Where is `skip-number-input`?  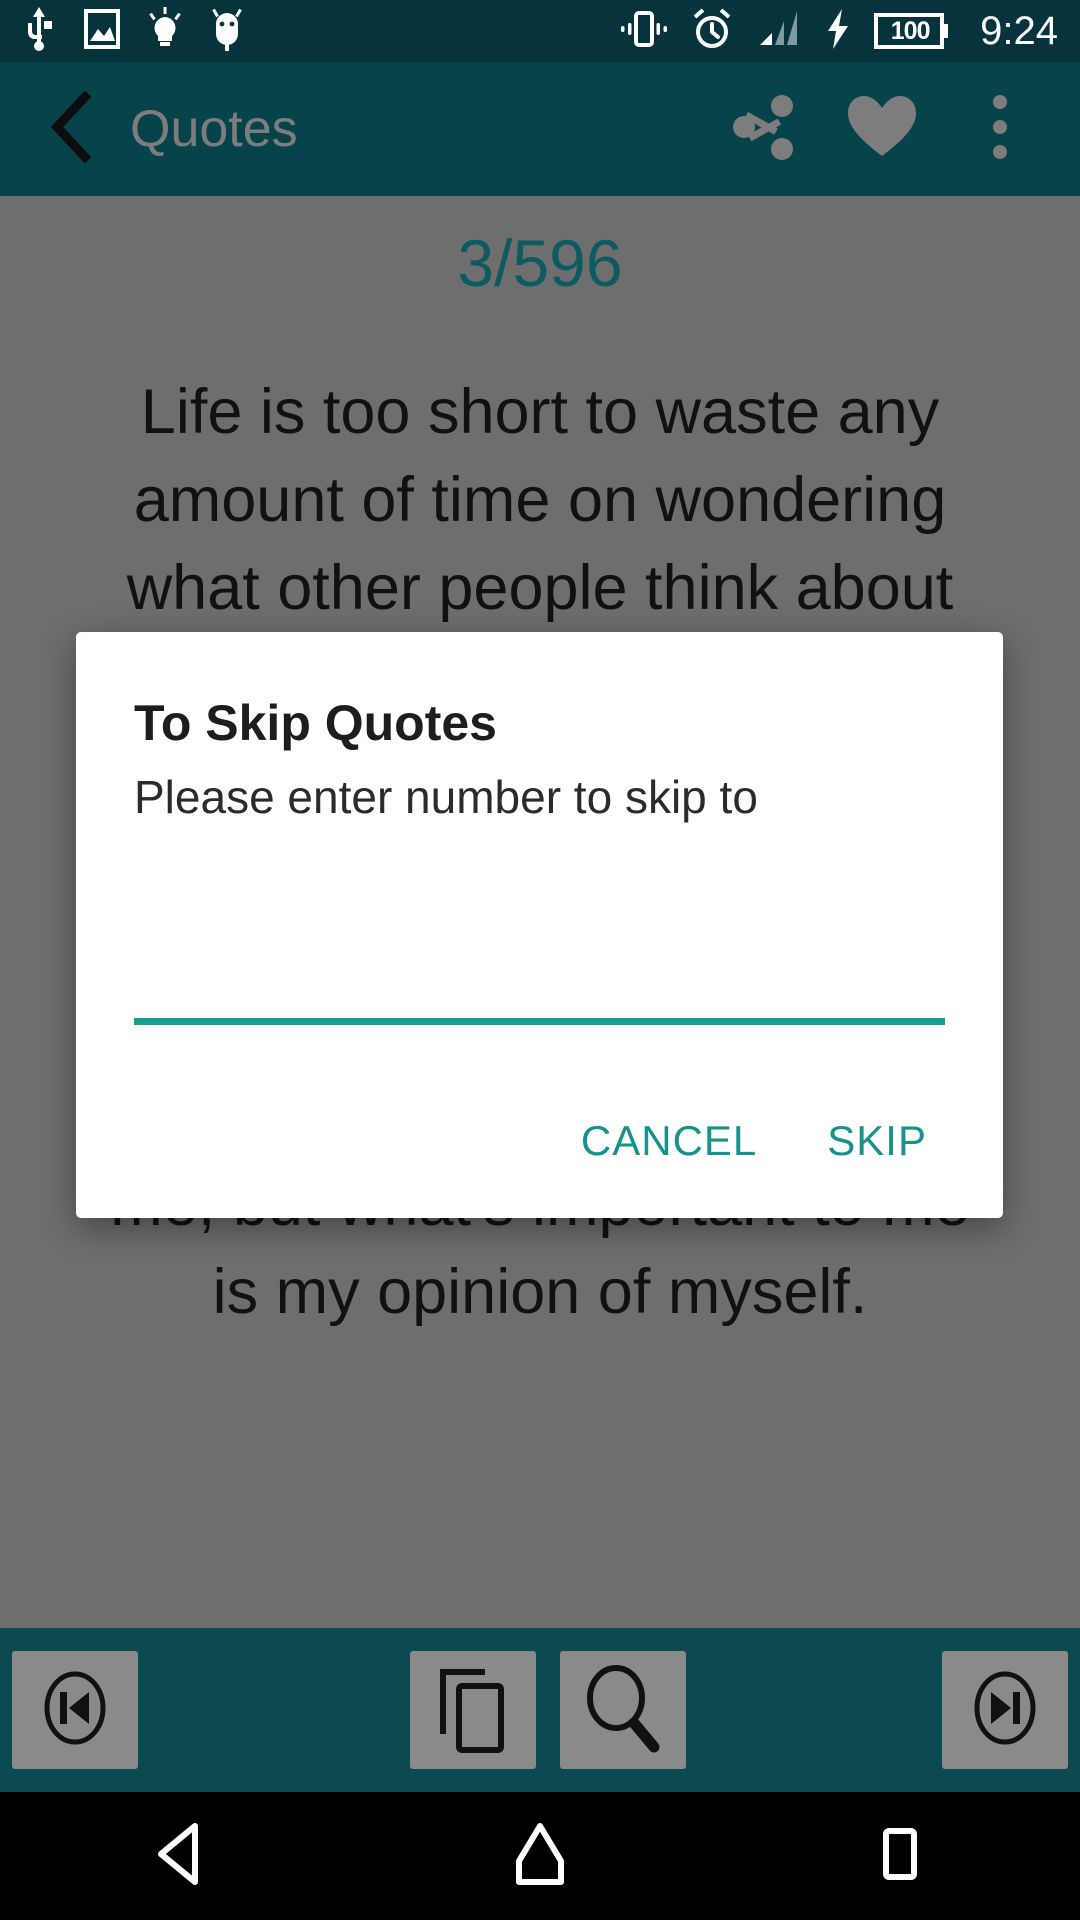 skip-number-input is located at coordinates (539, 946).